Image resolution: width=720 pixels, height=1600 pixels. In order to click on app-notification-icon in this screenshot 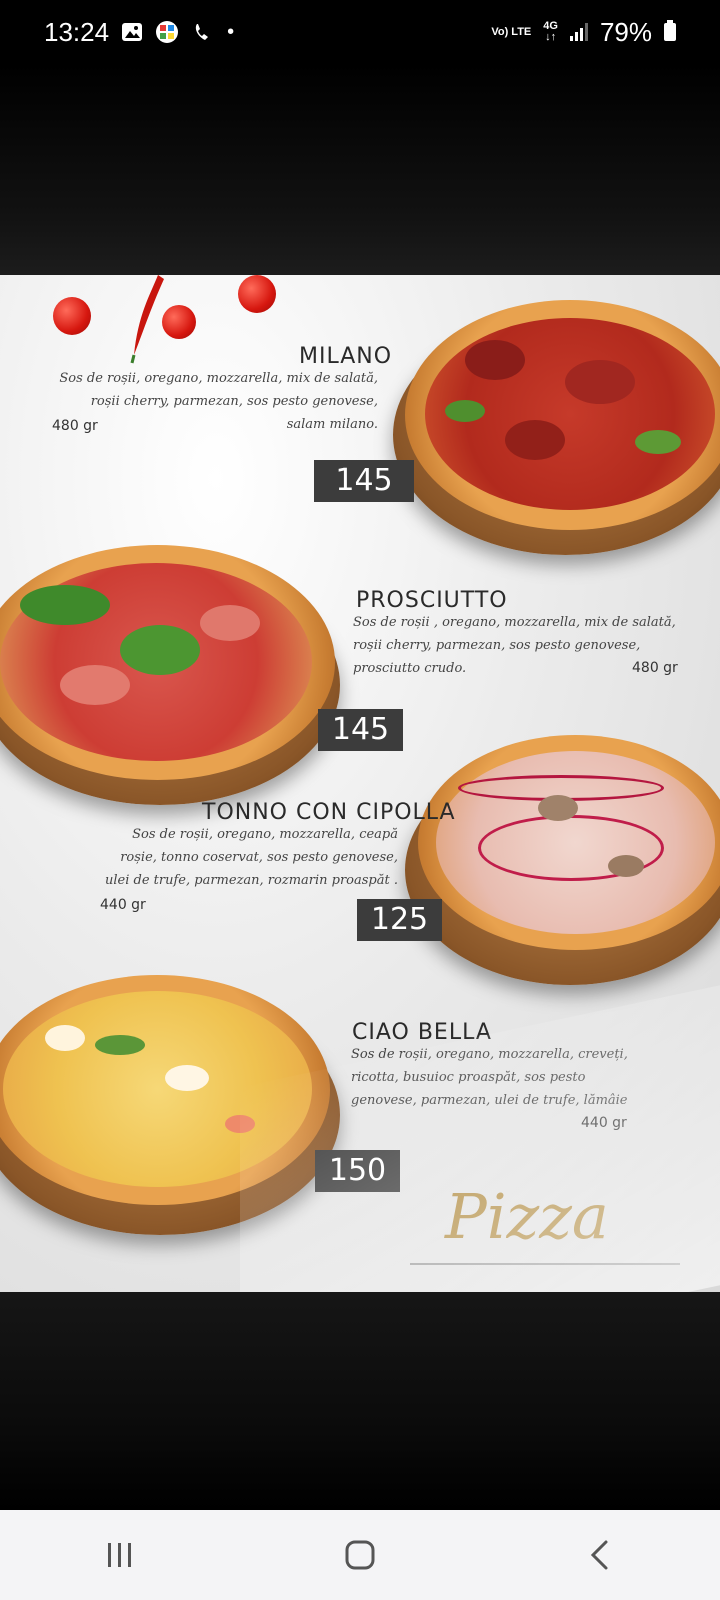, I will do `click(167, 32)`.